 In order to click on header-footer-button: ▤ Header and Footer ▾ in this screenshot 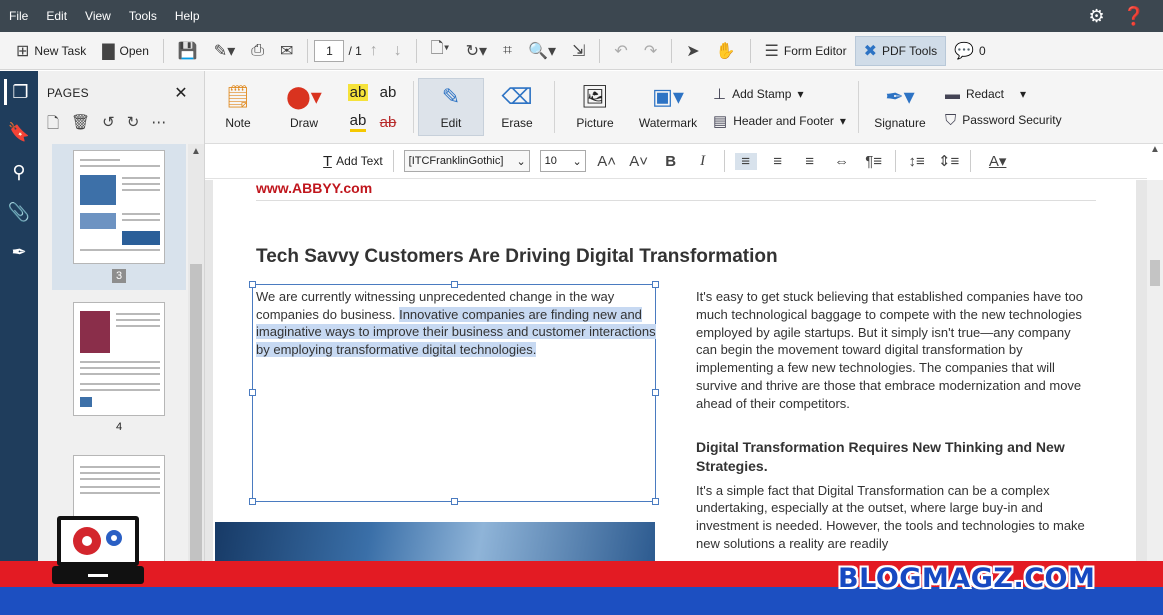, I will do `click(779, 121)`.